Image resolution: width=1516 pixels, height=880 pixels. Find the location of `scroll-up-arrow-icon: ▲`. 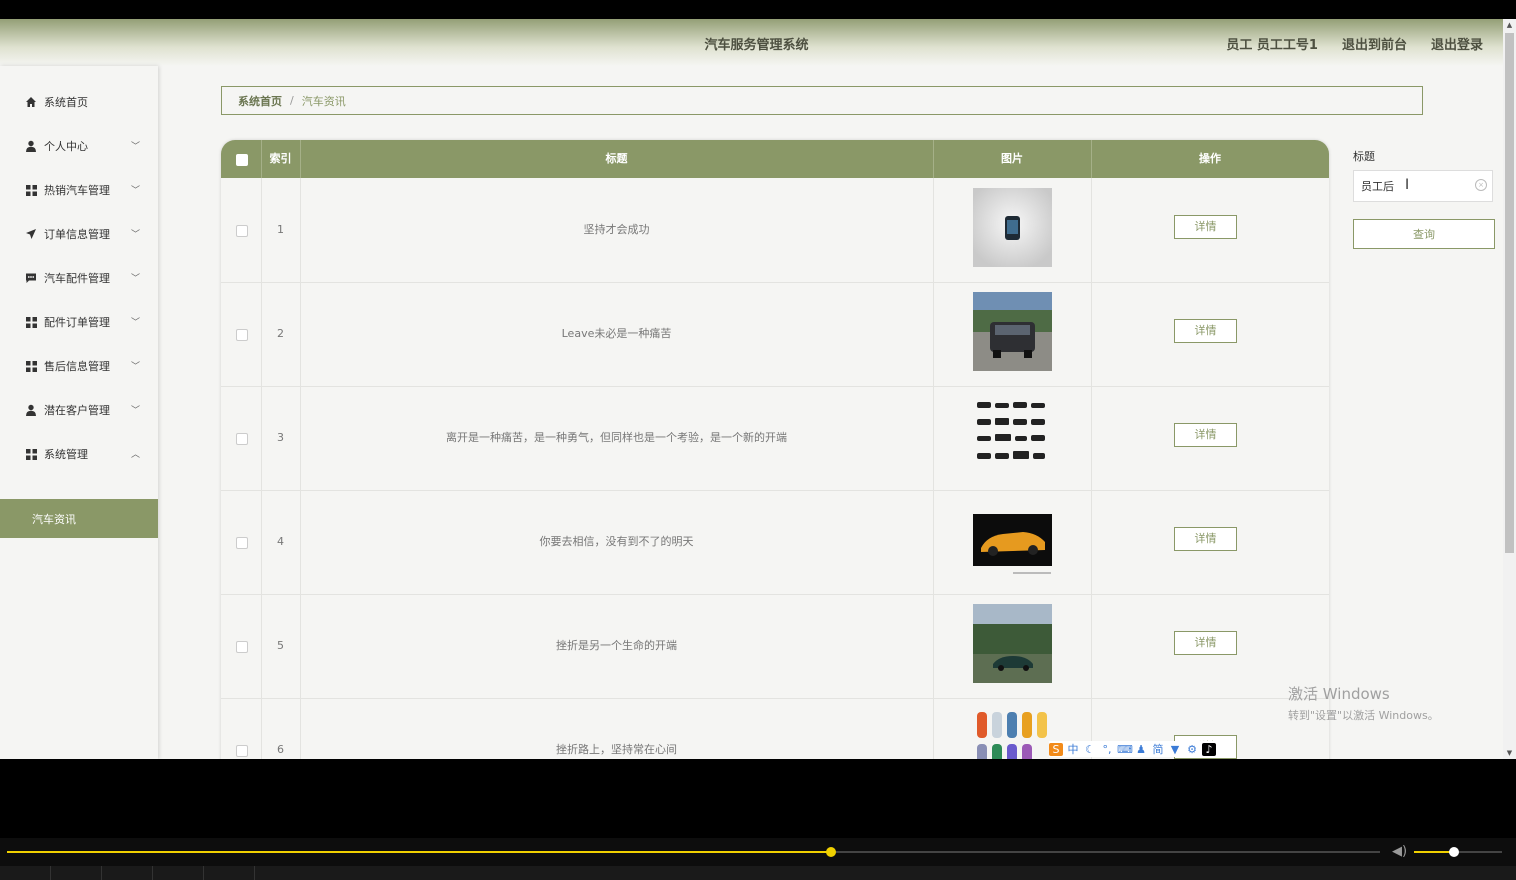

scroll-up-arrow-icon: ▲ is located at coordinates (1509, 25).